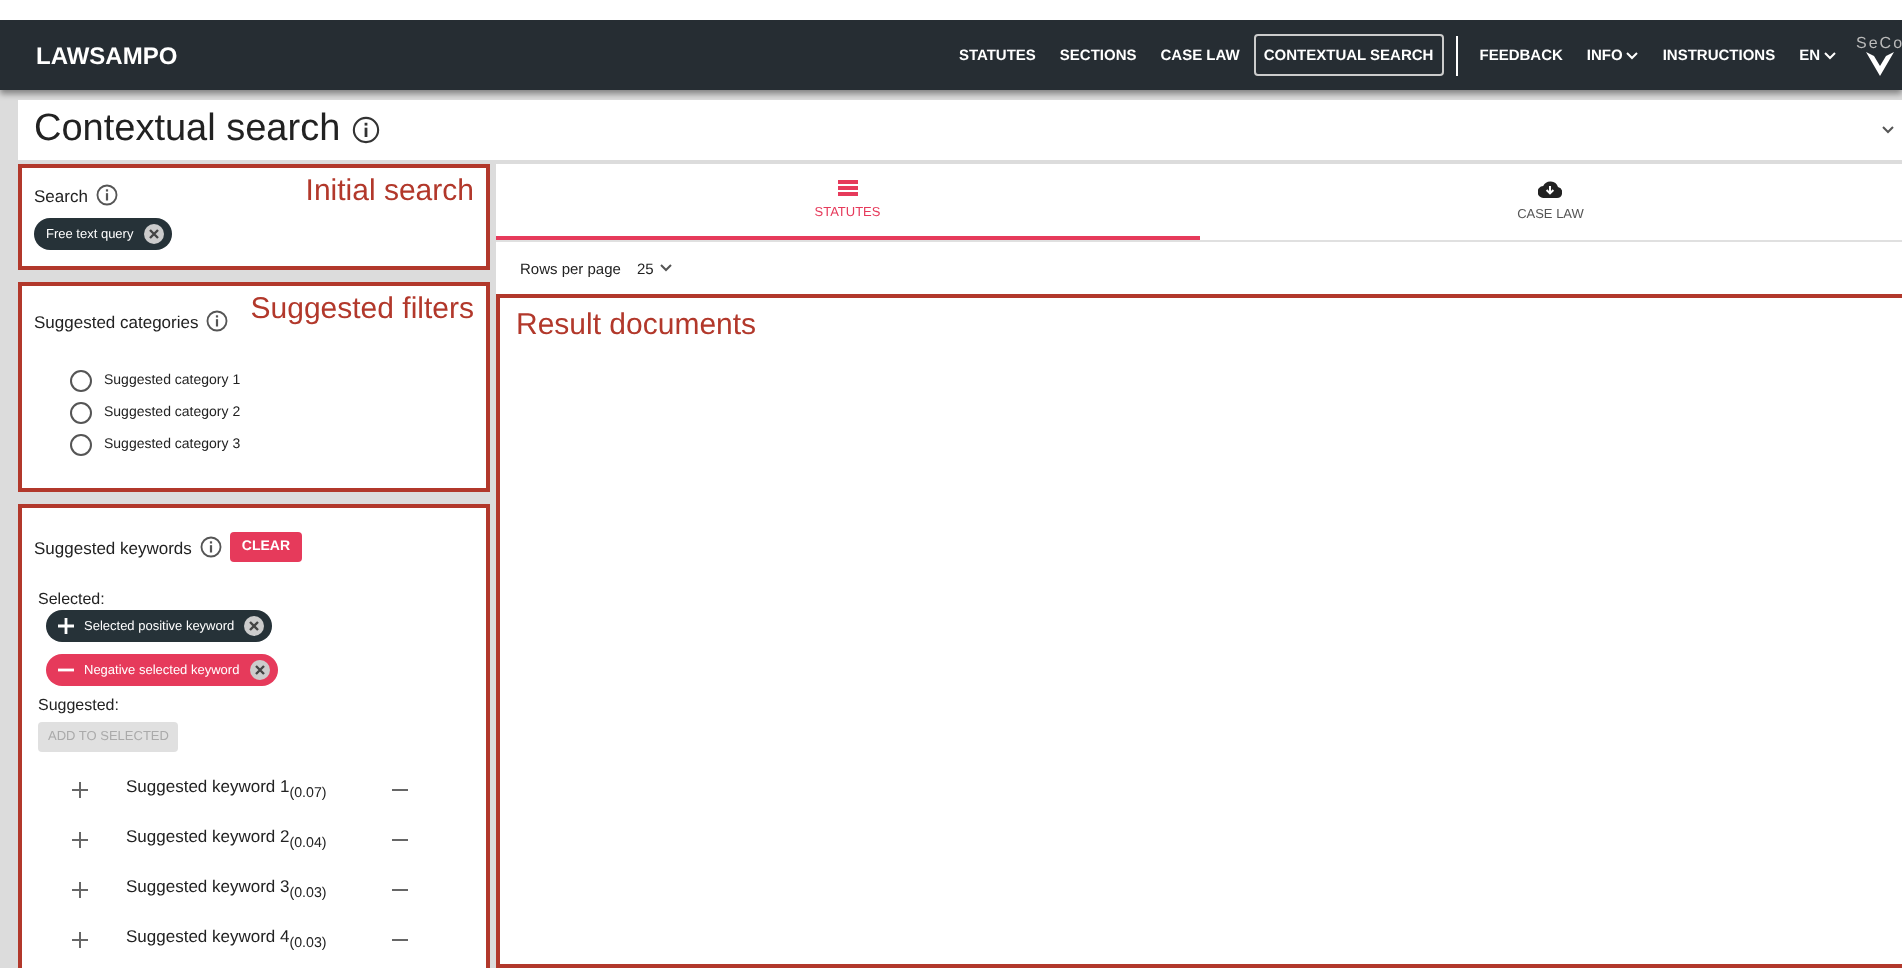 The width and height of the screenshot is (1902, 968). I want to click on annotation-label: Initial search, so click(389, 191).